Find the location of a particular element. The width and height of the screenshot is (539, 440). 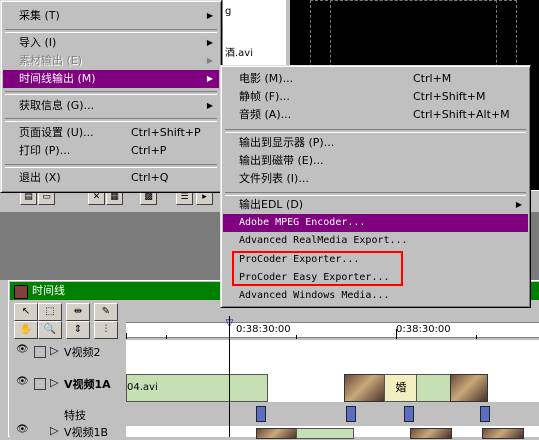

menu-item-label: 输出EDL (D) is located at coordinates (271, 204).